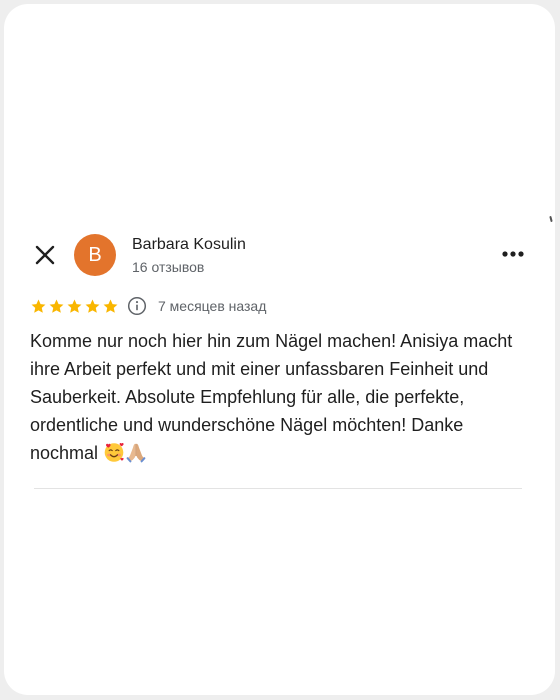 Image resolution: width=560 pixels, height=700 pixels. I want to click on more-options-button, so click(513, 254).